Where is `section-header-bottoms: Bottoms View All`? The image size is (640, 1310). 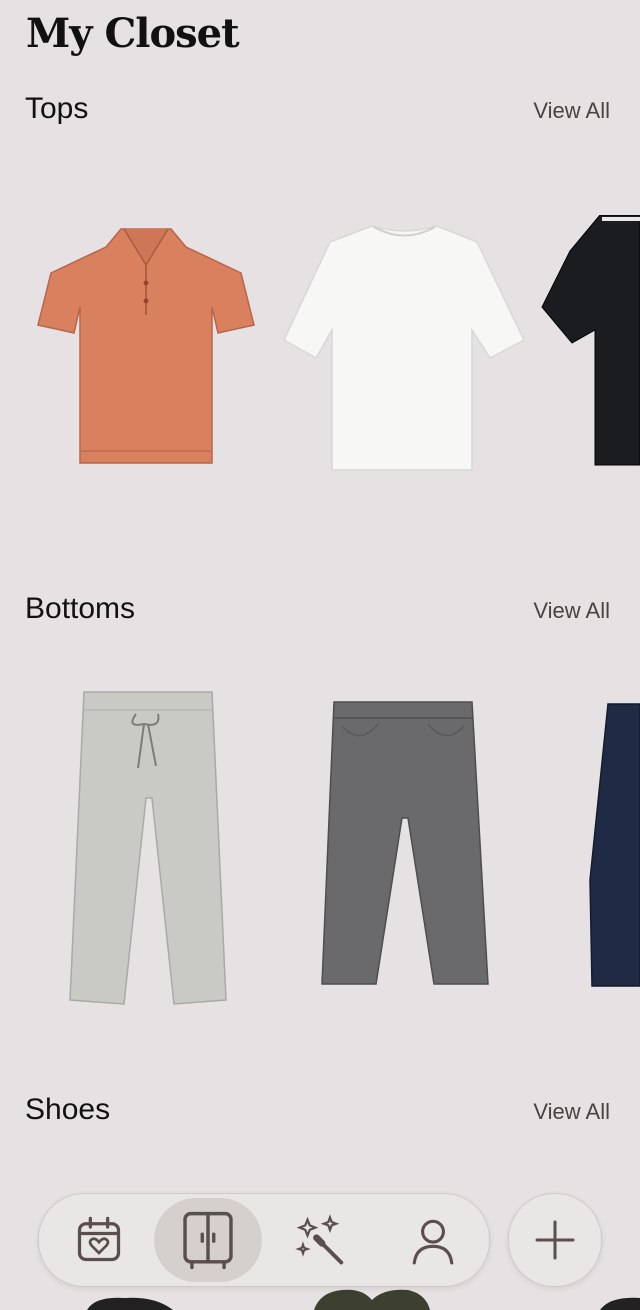
section-header-bottoms: Bottoms View All is located at coordinates (320, 612).